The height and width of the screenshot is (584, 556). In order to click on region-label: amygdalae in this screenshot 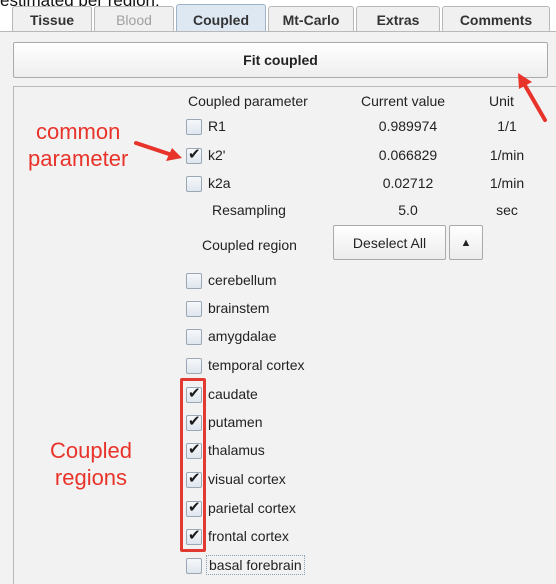, I will do `click(242, 336)`.